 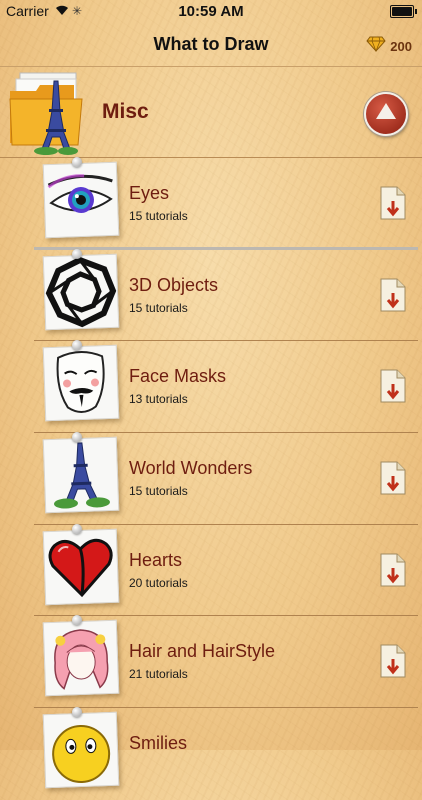 I want to click on eiffel-tower-icon, so click(x=81, y=475).